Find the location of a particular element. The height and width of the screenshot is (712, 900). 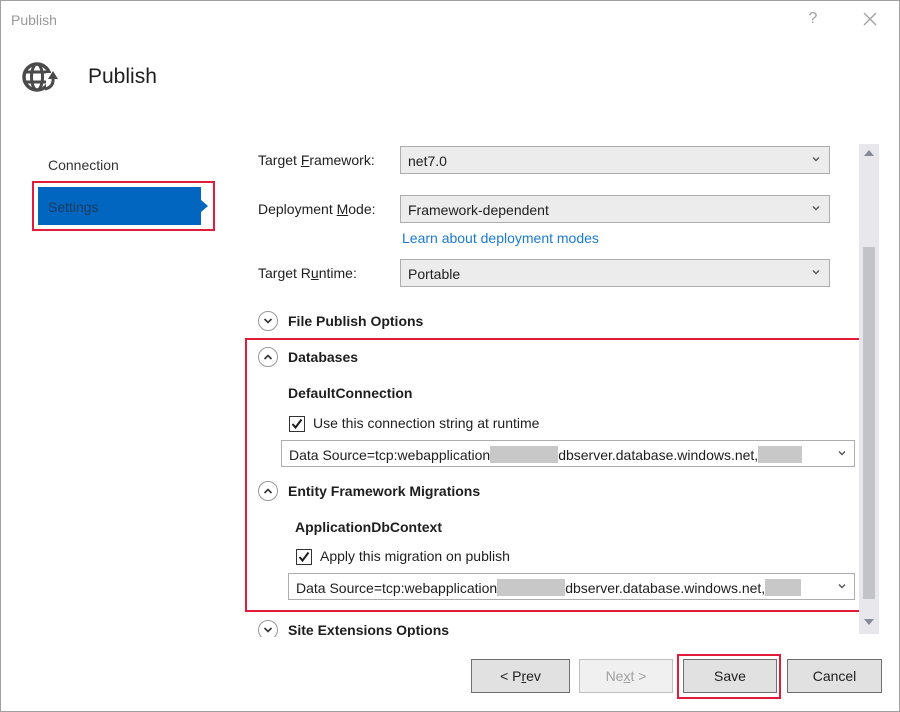

ef-migrations-header: Entity Framework Migrations is located at coordinates (384, 491).